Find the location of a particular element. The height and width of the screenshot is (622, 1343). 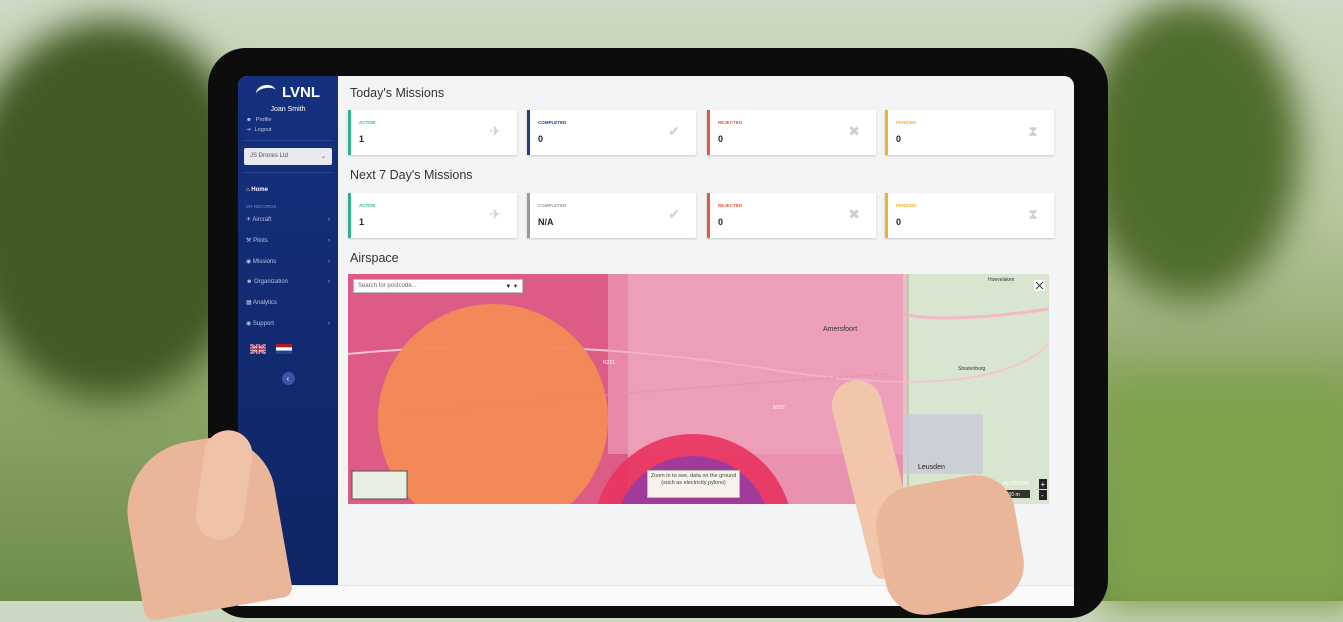

today-card-active: ACTIVE 1 ✈ is located at coordinates (432, 132).